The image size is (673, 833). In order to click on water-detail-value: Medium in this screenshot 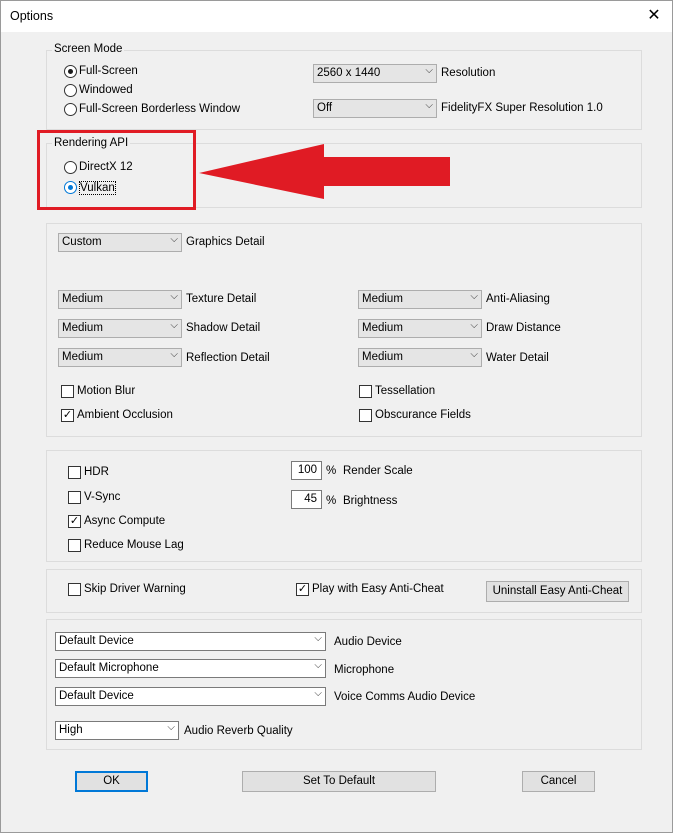, I will do `click(382, 357)`.